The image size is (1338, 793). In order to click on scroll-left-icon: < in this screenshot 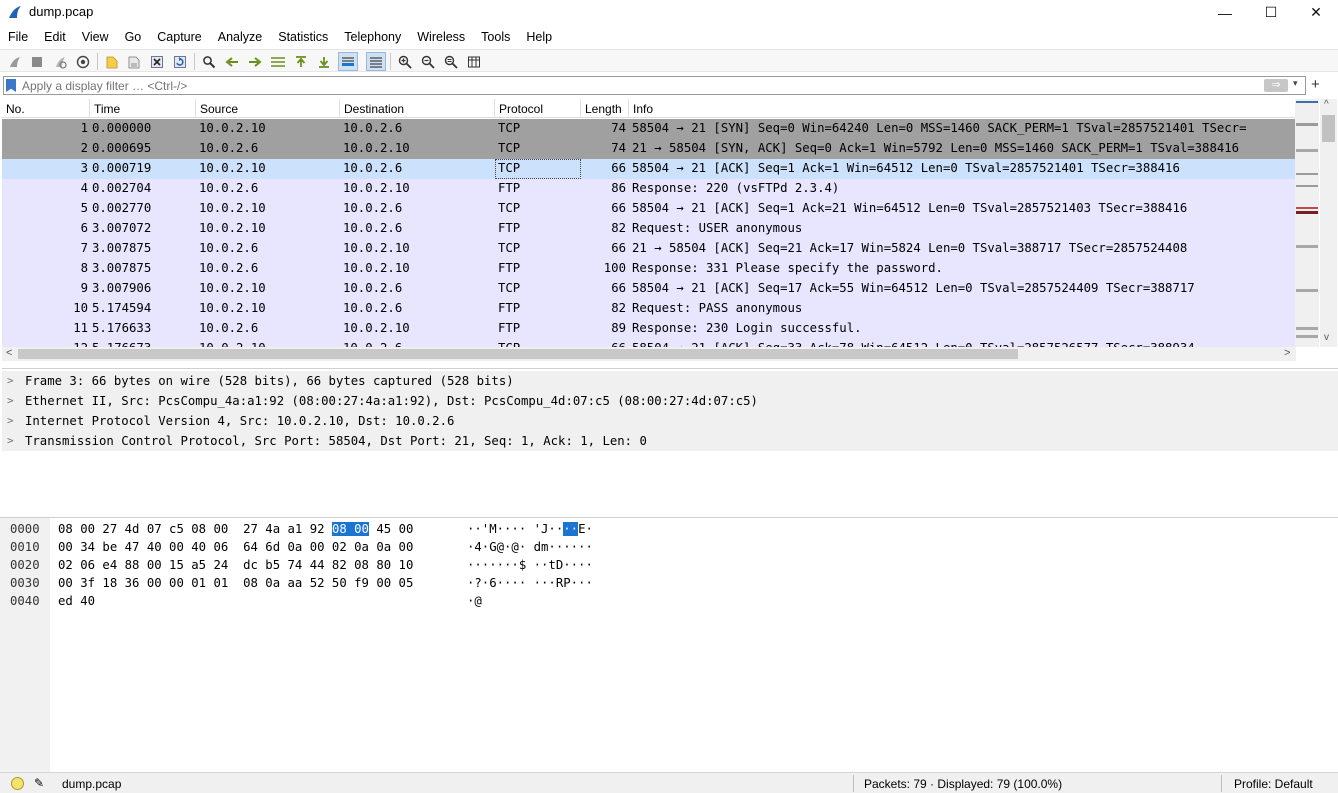, I will do `click(9, 353)`.